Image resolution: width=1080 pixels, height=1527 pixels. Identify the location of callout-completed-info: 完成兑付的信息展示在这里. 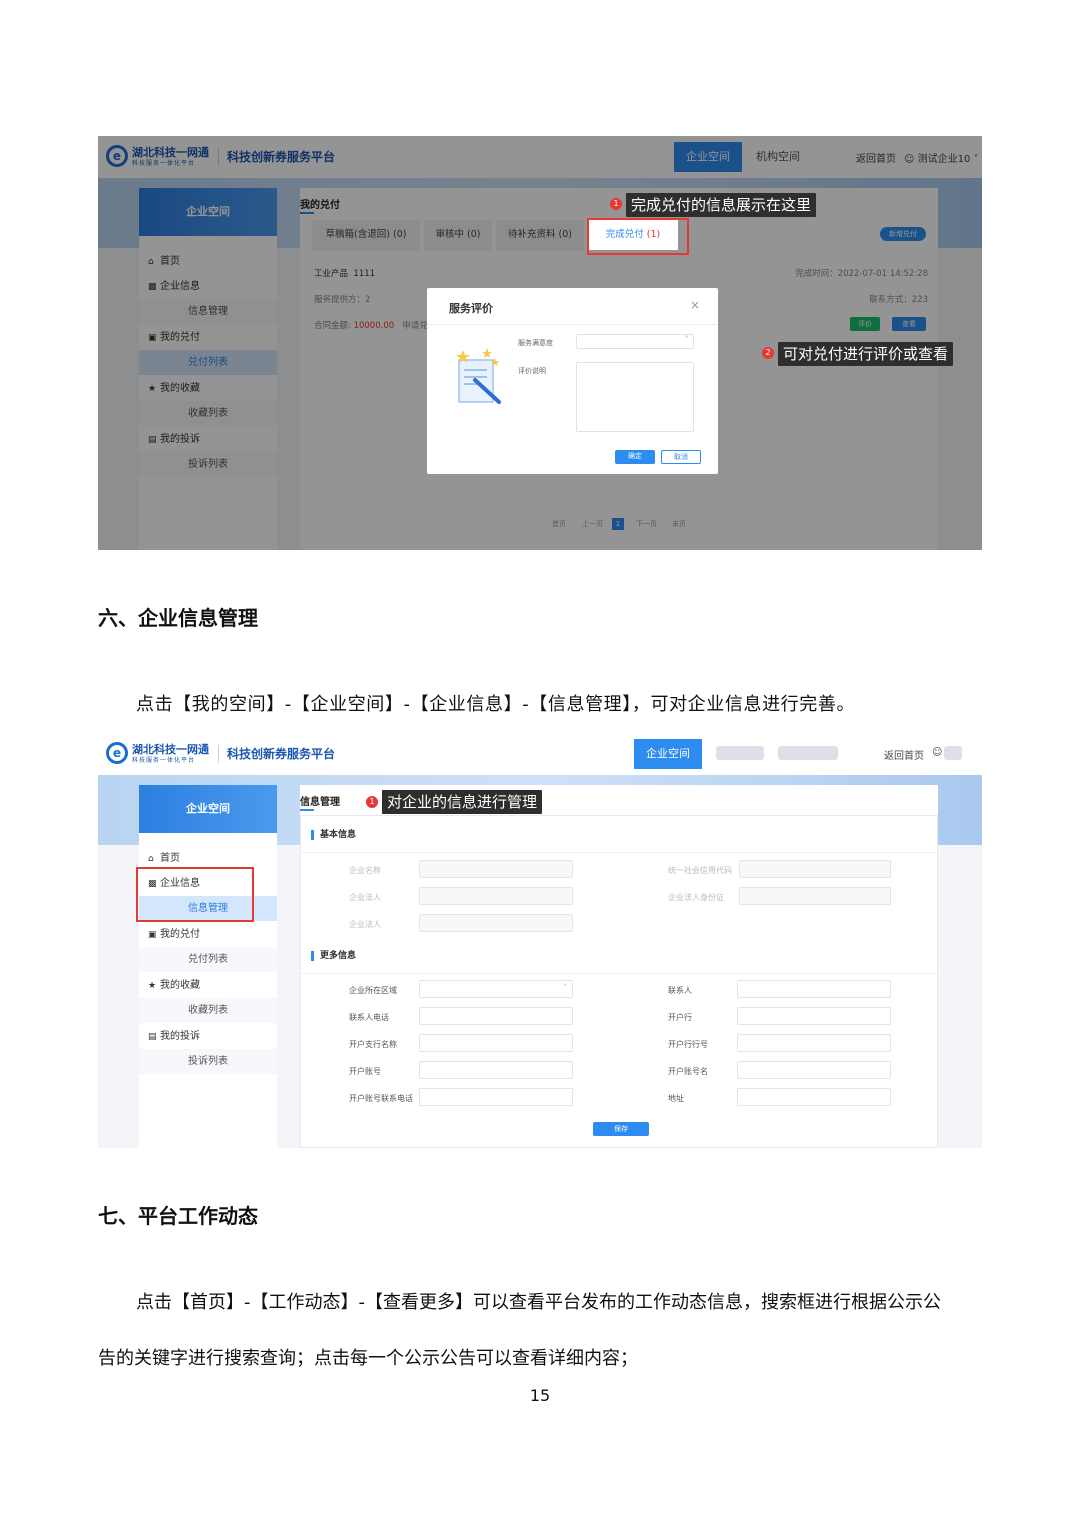
(721, 205).